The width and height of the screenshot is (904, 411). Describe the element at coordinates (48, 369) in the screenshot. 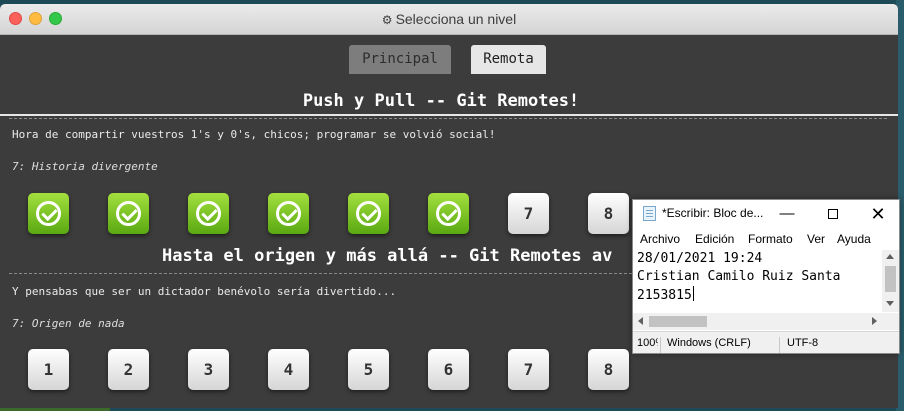

I see `level-1-button: 1` at that location.